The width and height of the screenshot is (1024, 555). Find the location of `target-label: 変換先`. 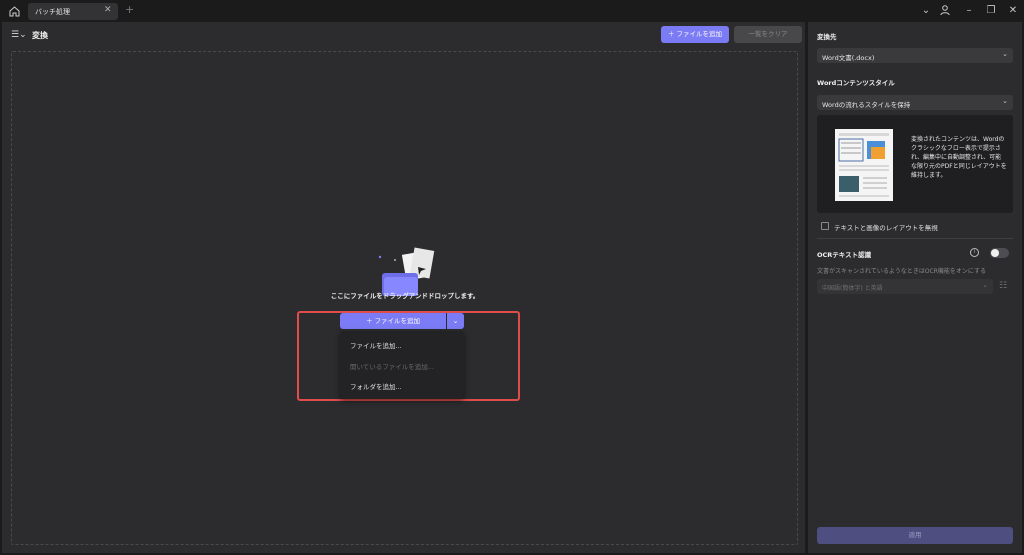

target-label: 変換先 is located at coordinates (827, 37).